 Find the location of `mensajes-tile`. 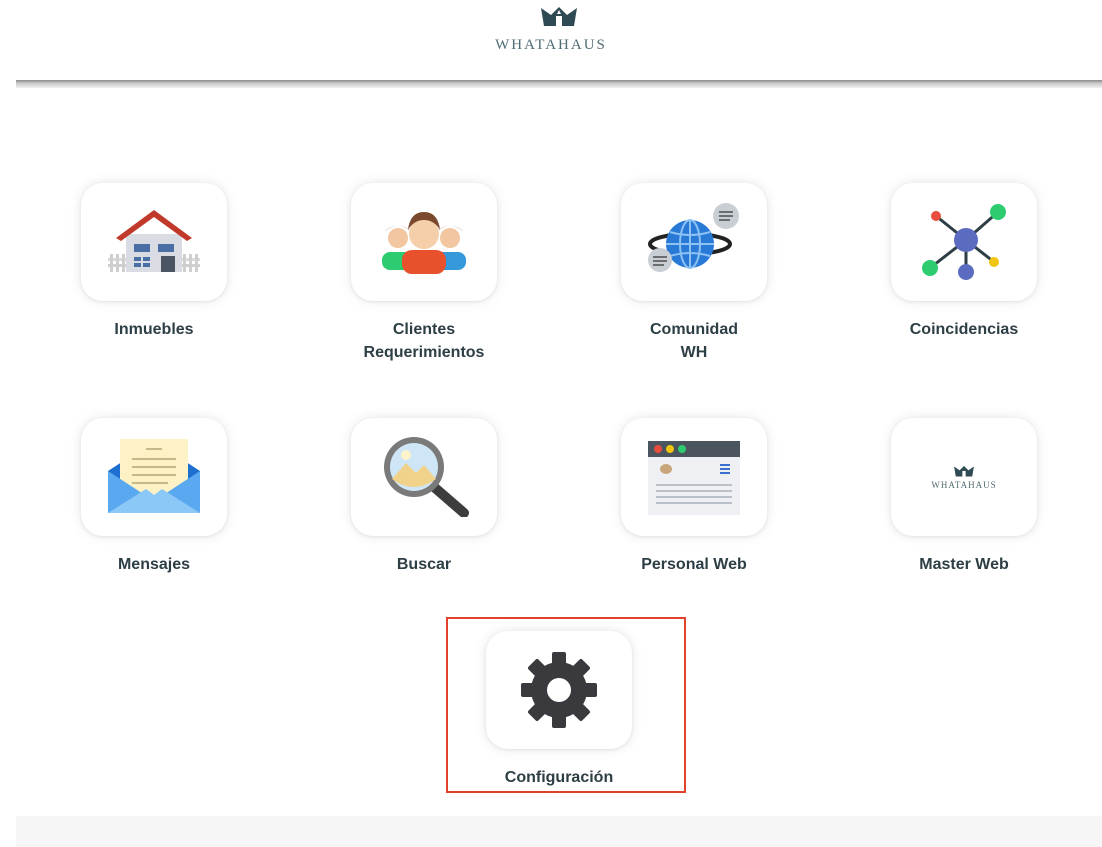

mensajes-tile is located at coordinates (154, 477).